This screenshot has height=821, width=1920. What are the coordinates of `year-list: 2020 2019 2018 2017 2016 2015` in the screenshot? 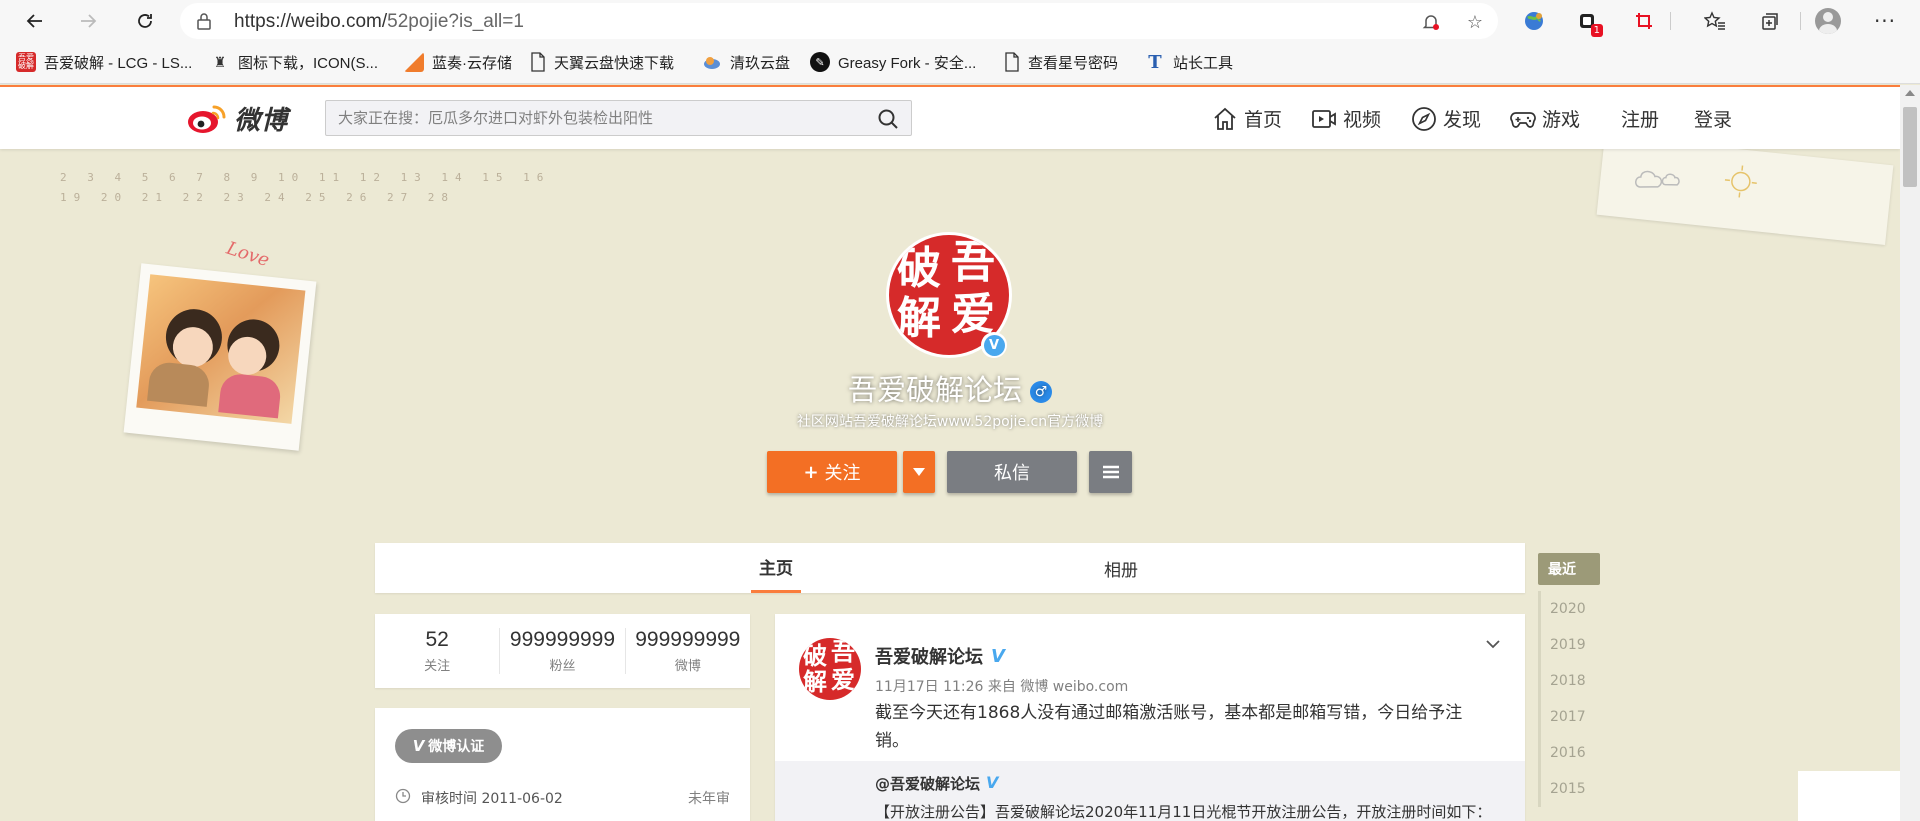 It's located at (1569, 699).